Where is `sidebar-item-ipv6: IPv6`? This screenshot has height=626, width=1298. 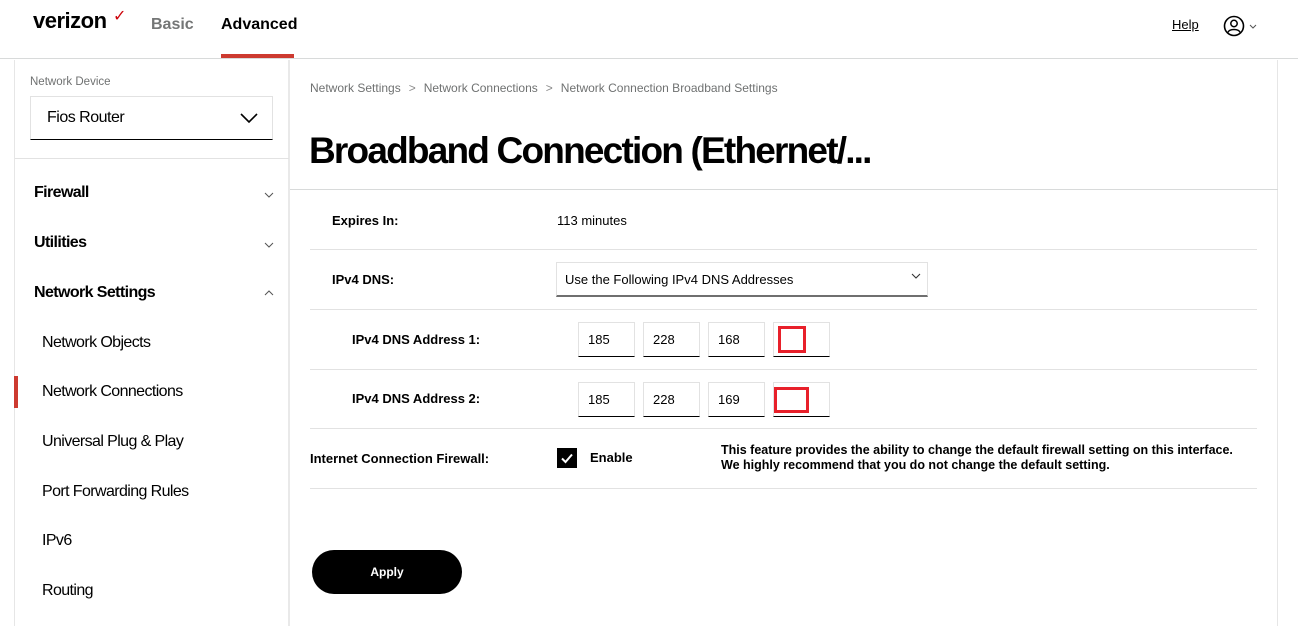
sidebar-item-ipv6: IPv6 is located at coordinates (57, 541).